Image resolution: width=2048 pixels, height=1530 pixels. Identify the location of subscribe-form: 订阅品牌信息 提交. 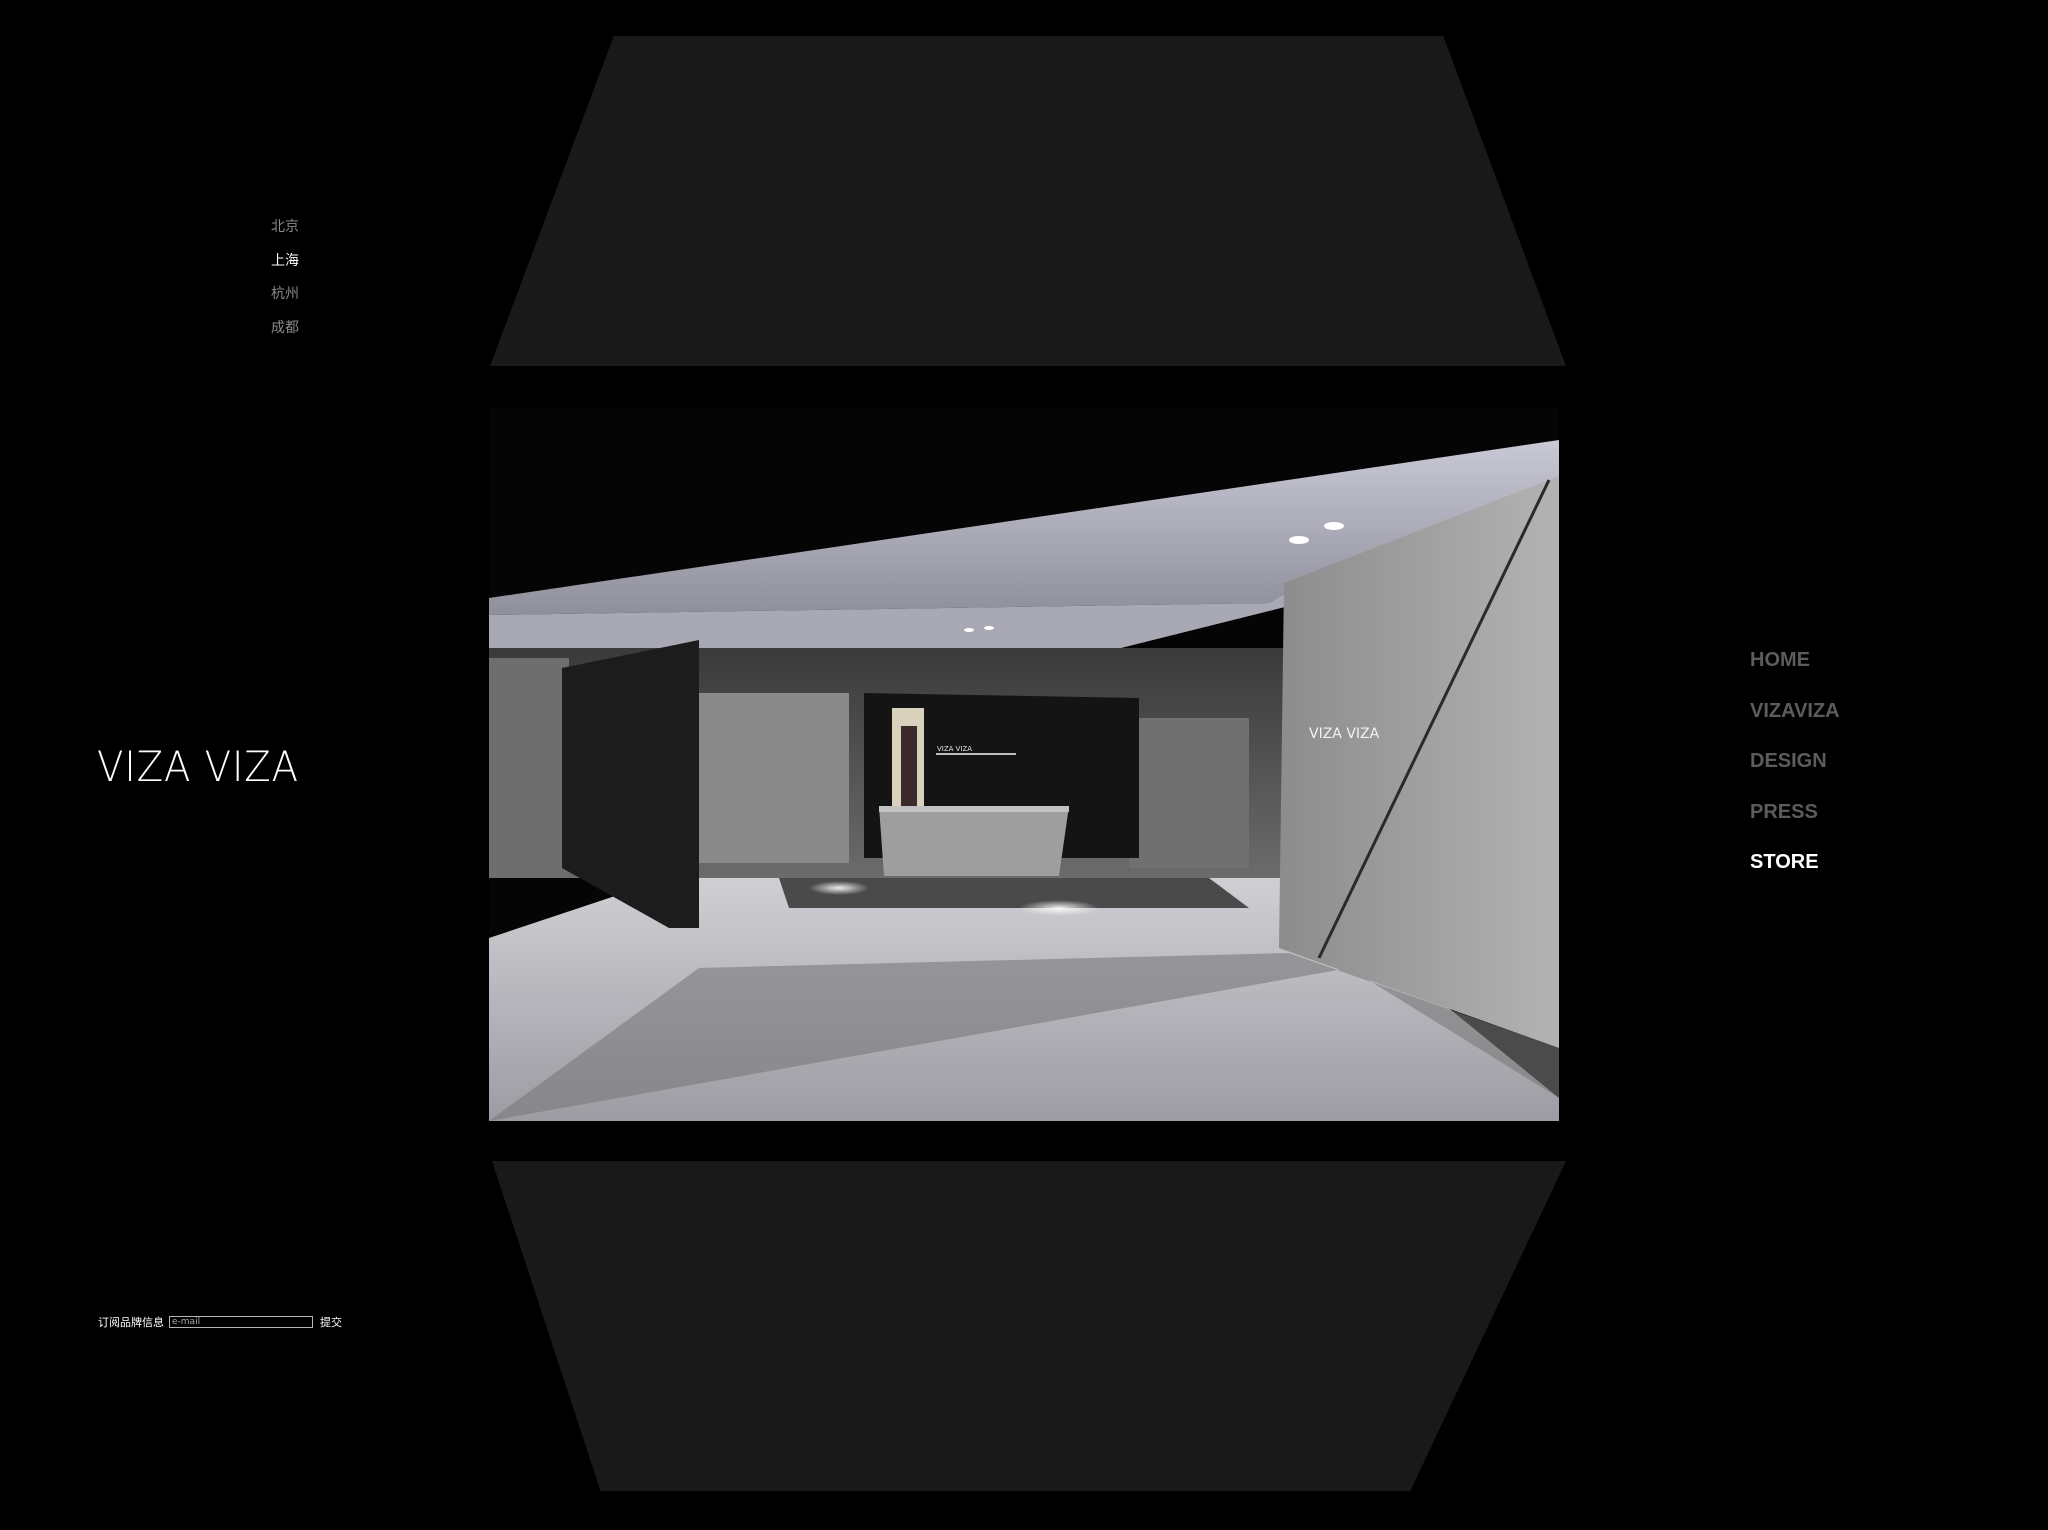
(220, 1322).